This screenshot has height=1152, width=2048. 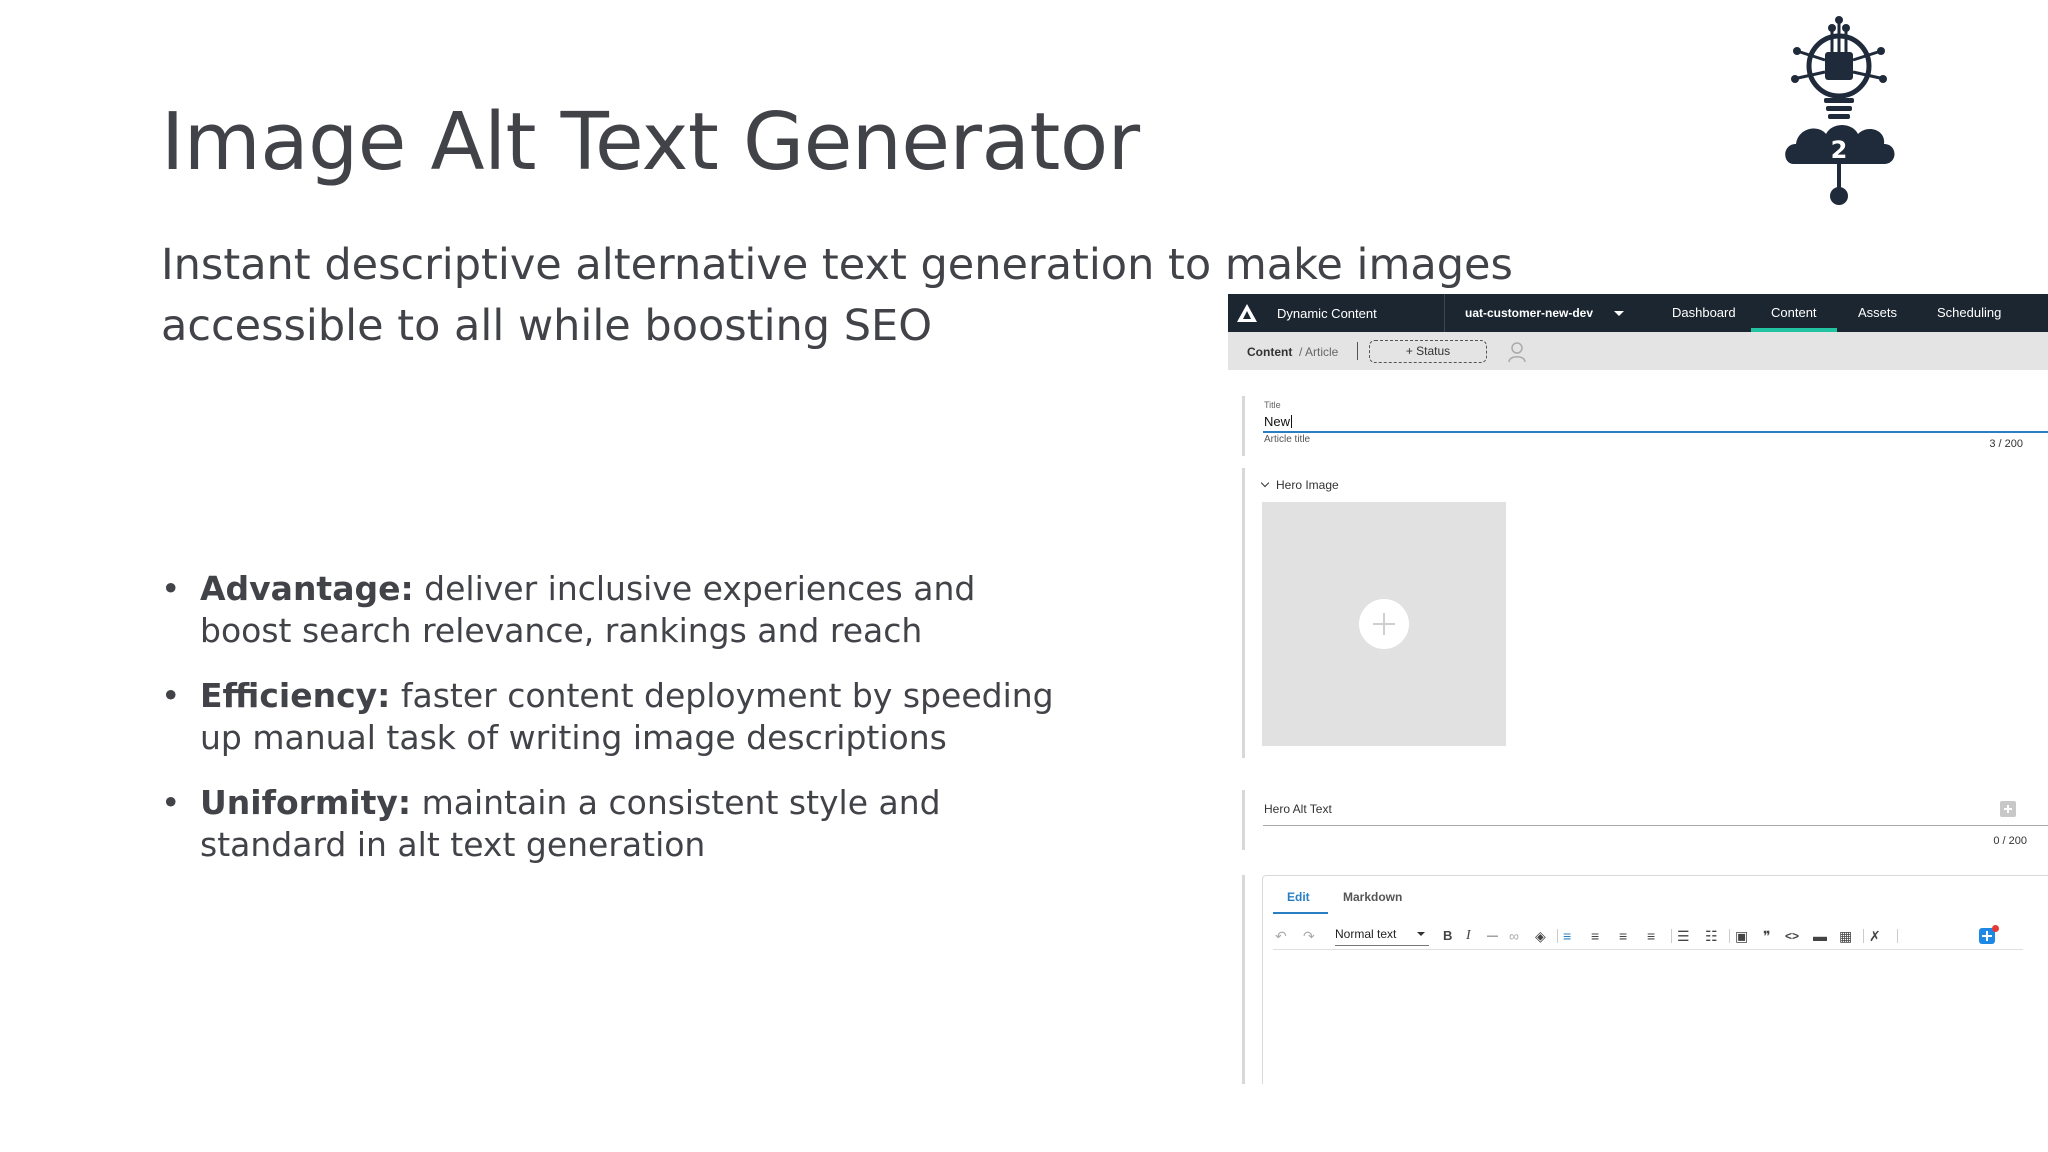 What do you see at coordinates (1704, 313) in the screenshot?
I see `nav-dashboard: Dashboard` at bounding box center [1704, 313].